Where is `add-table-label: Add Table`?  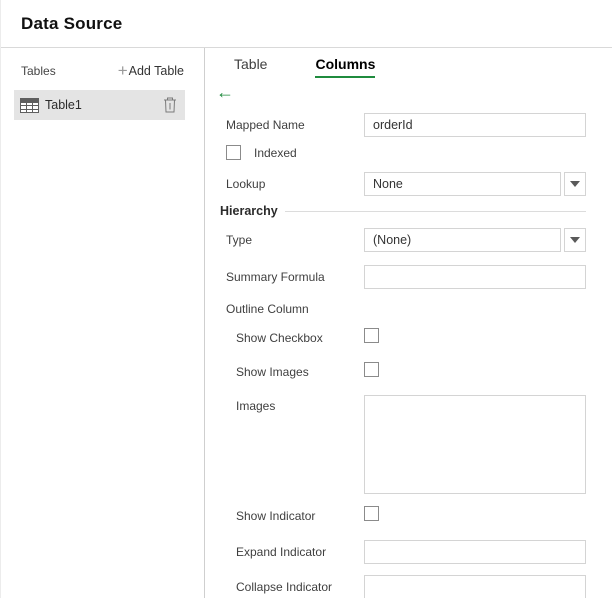 add-table-label: Add Table is located at coordinates (156, 71).